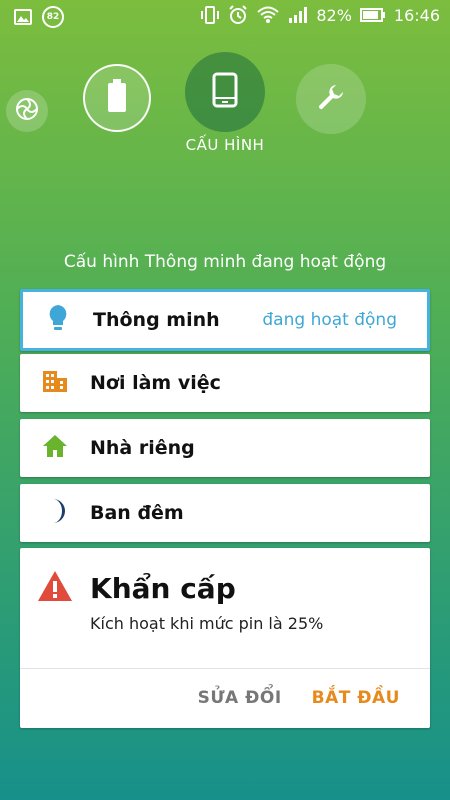 The height and width of the screenshot is (800, 450). What do you see at coordinates (210, 15) in the screenshot?
I see `vibrate-icon` at bounding box center [210, 15].